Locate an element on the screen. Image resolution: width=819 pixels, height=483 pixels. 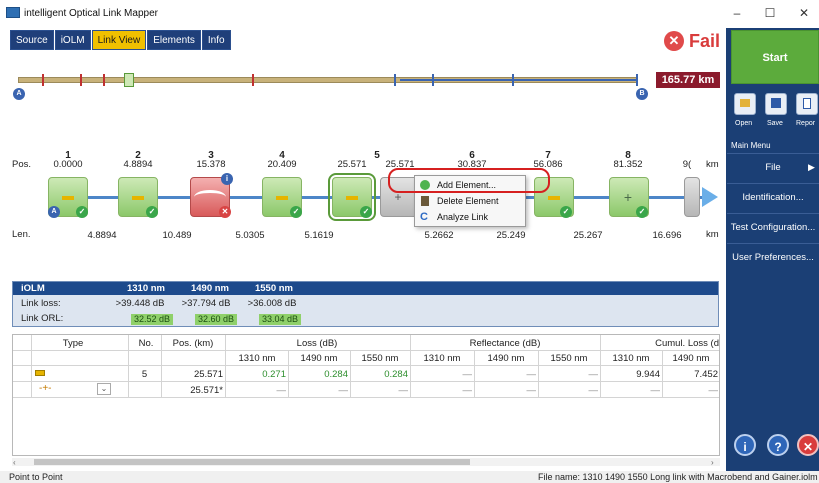
column-header-cumul-loss: Cumul. Loss (d is located at coordinates (687, 343).